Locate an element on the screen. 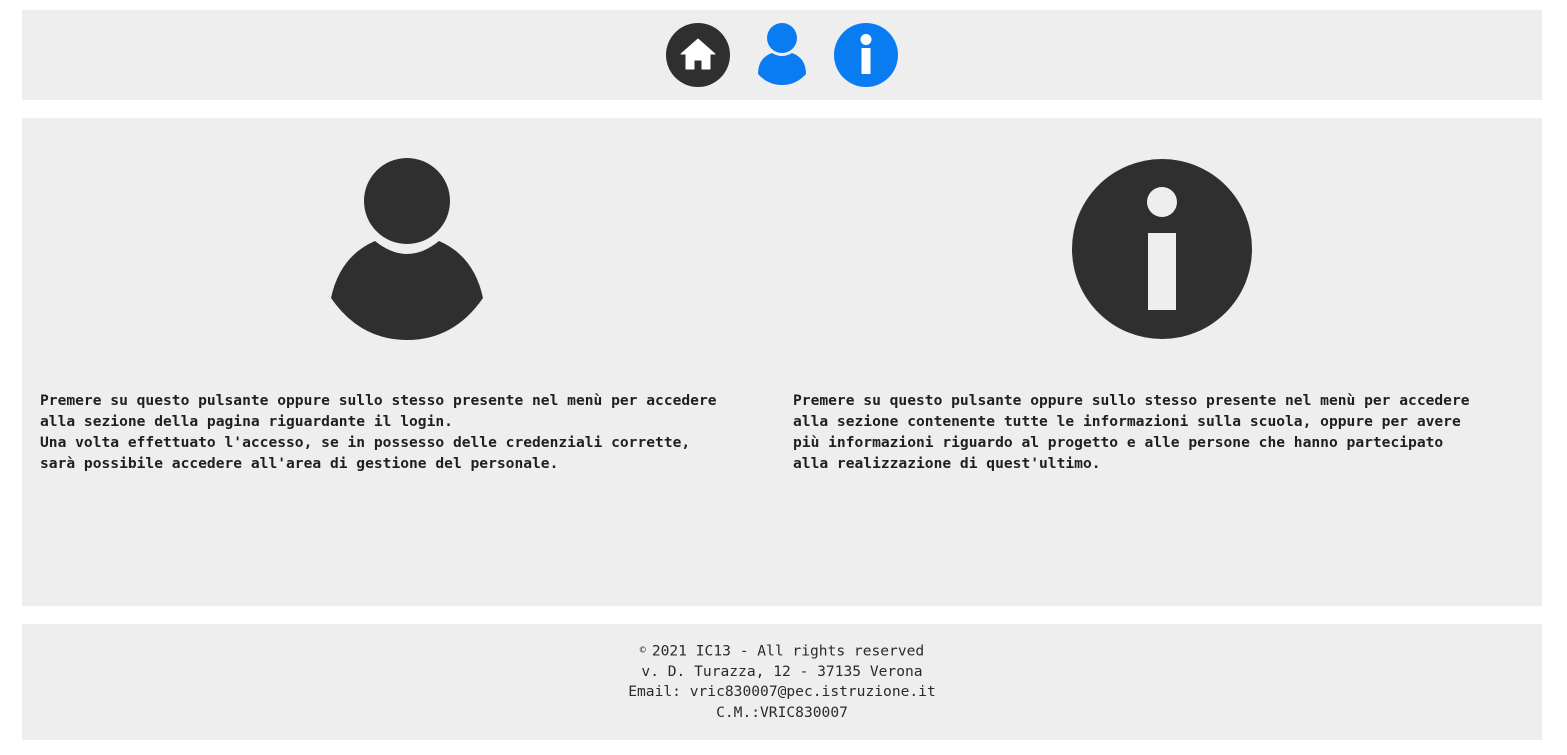 This screenshot has height=755, width=1567. footer-address: v. D. Turazza, 12 - 37135 Verona is located at coordinates (782, 671).